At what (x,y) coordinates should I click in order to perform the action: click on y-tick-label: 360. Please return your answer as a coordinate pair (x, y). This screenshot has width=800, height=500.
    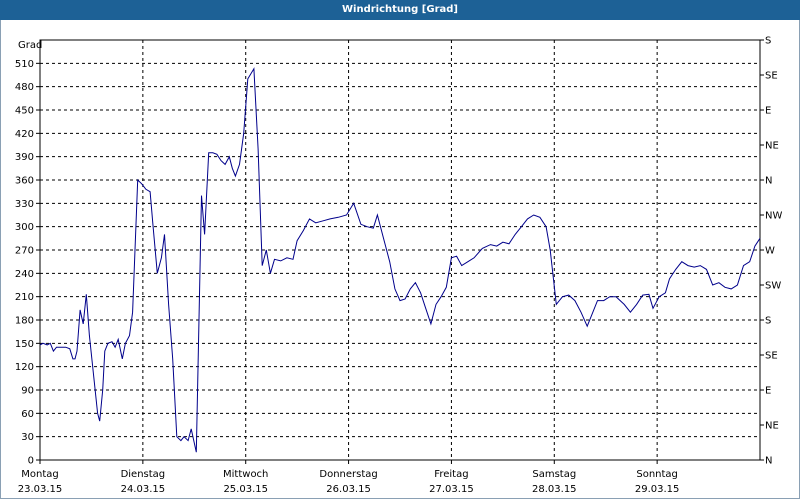
    Looking at the image, I should click on (24, 181).